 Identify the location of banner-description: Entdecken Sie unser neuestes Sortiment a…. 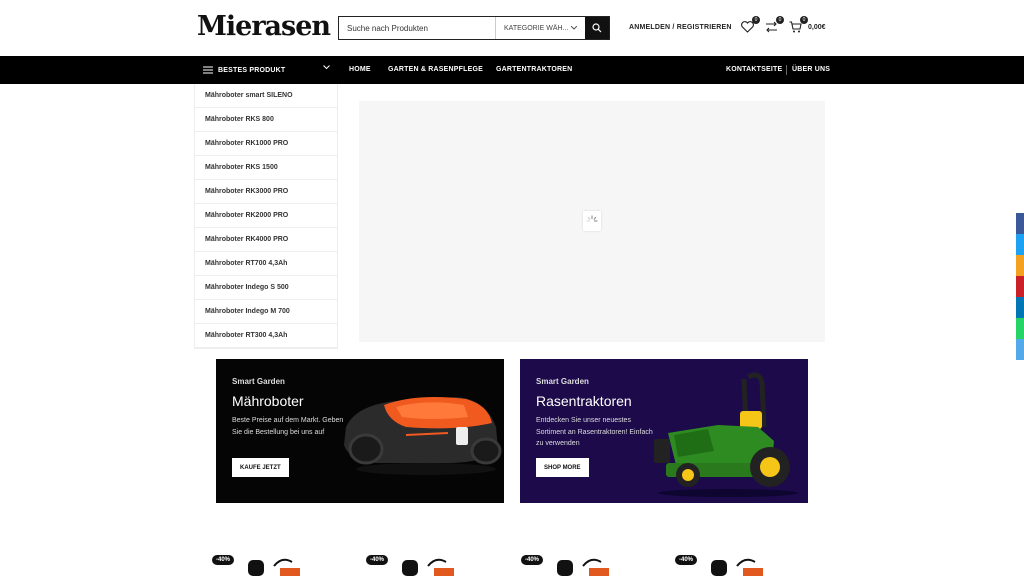
(594, 432).